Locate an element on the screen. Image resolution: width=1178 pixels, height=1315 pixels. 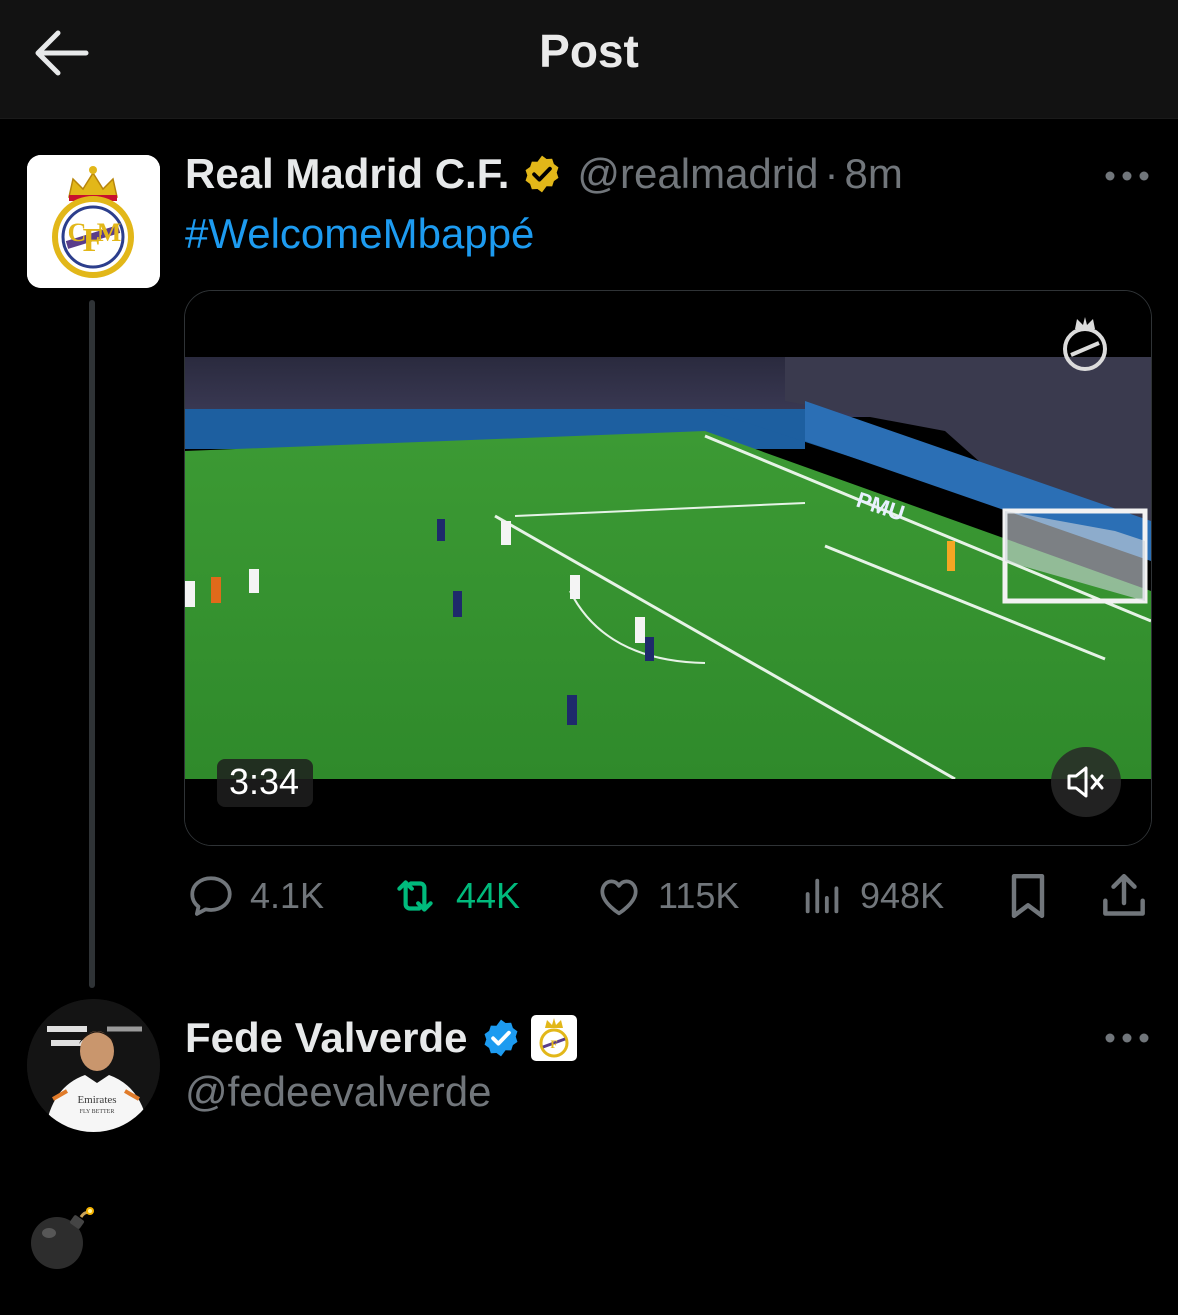
bomb-icon is located at coordinates (62, 1238).